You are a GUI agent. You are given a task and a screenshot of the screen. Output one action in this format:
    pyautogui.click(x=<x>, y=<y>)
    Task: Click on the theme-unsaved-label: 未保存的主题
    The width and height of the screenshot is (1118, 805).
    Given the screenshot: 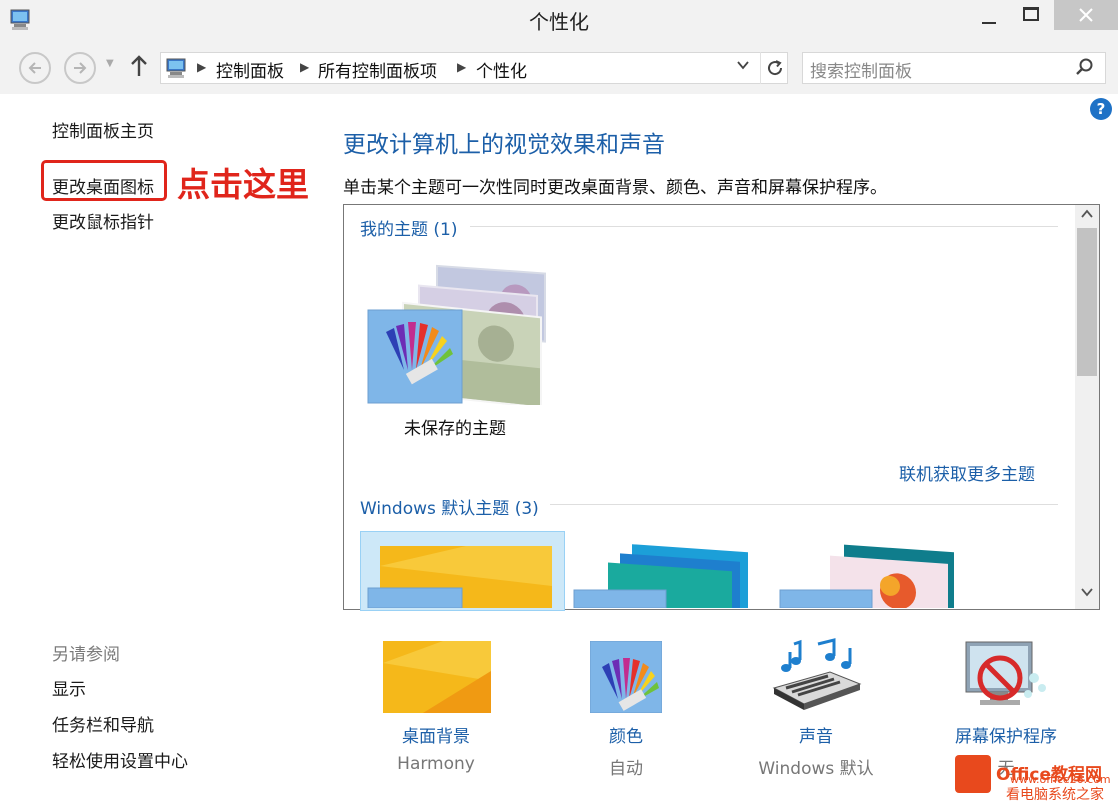 What is the action you would take?
    pyautogui.click(x=455, y=426)
    